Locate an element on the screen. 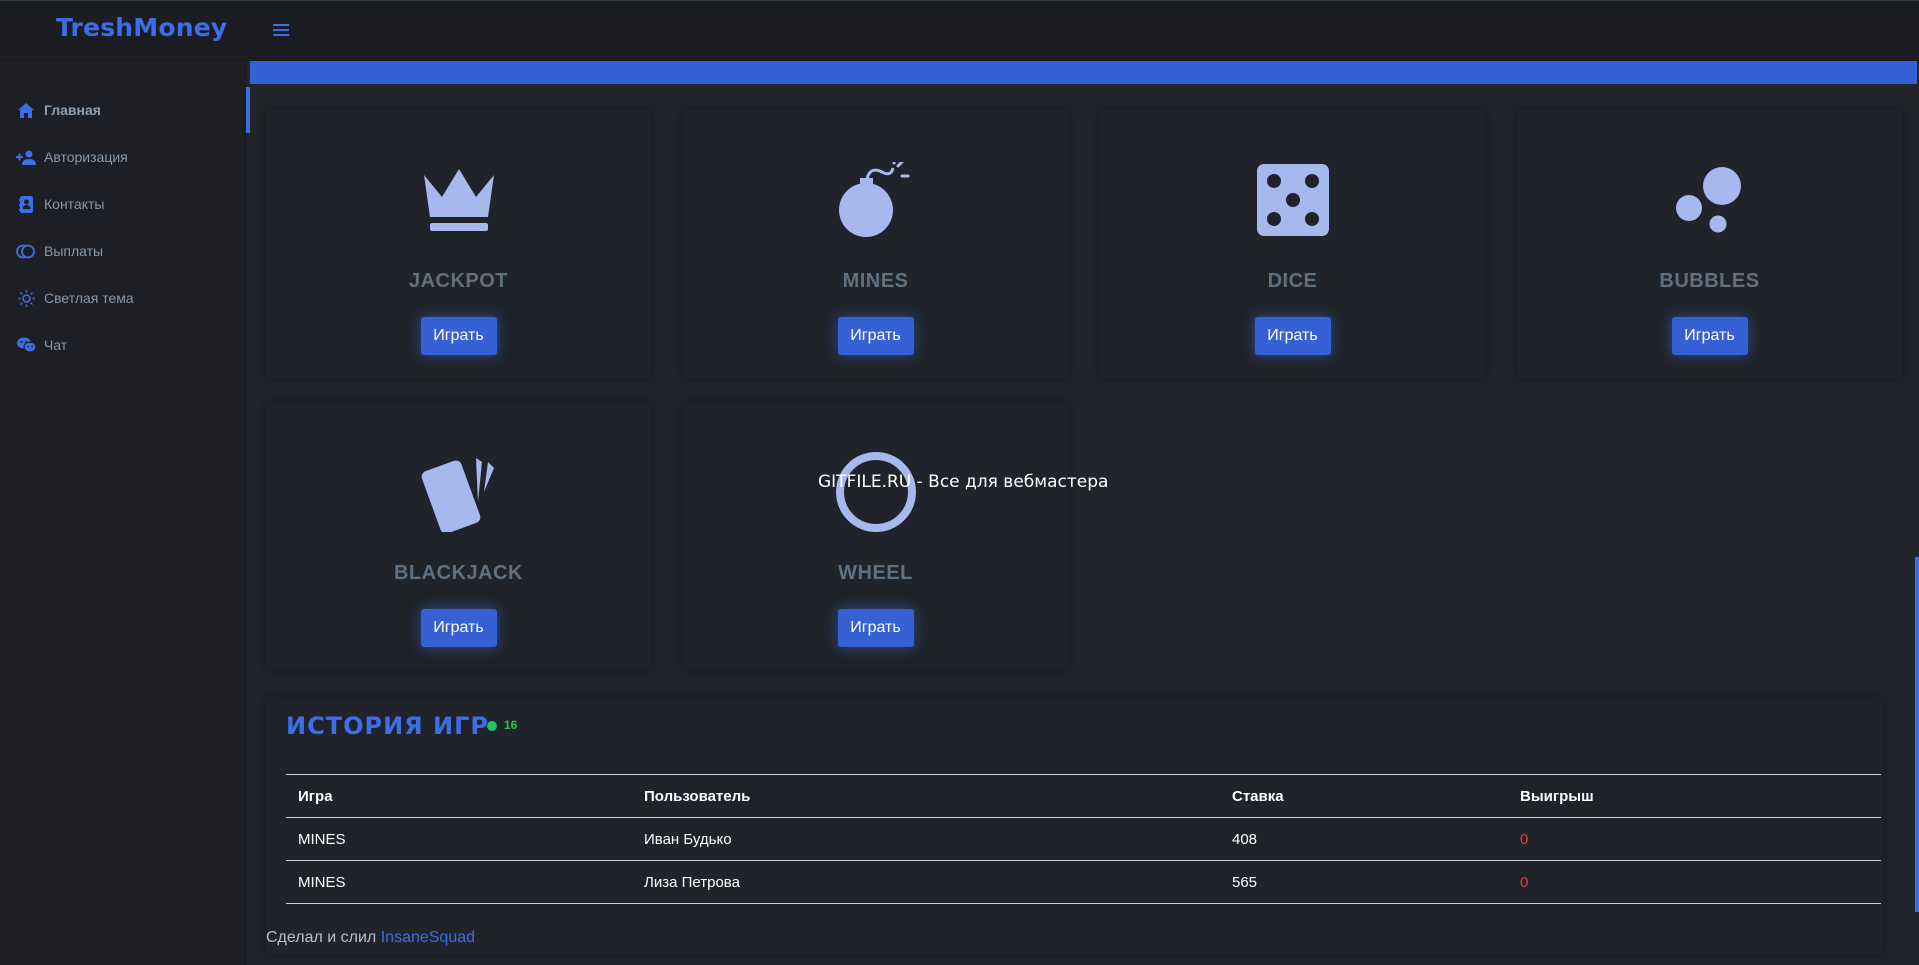  table-row: MINES Лиза Петрова 565 0 is located at coordinates (1083, 882).